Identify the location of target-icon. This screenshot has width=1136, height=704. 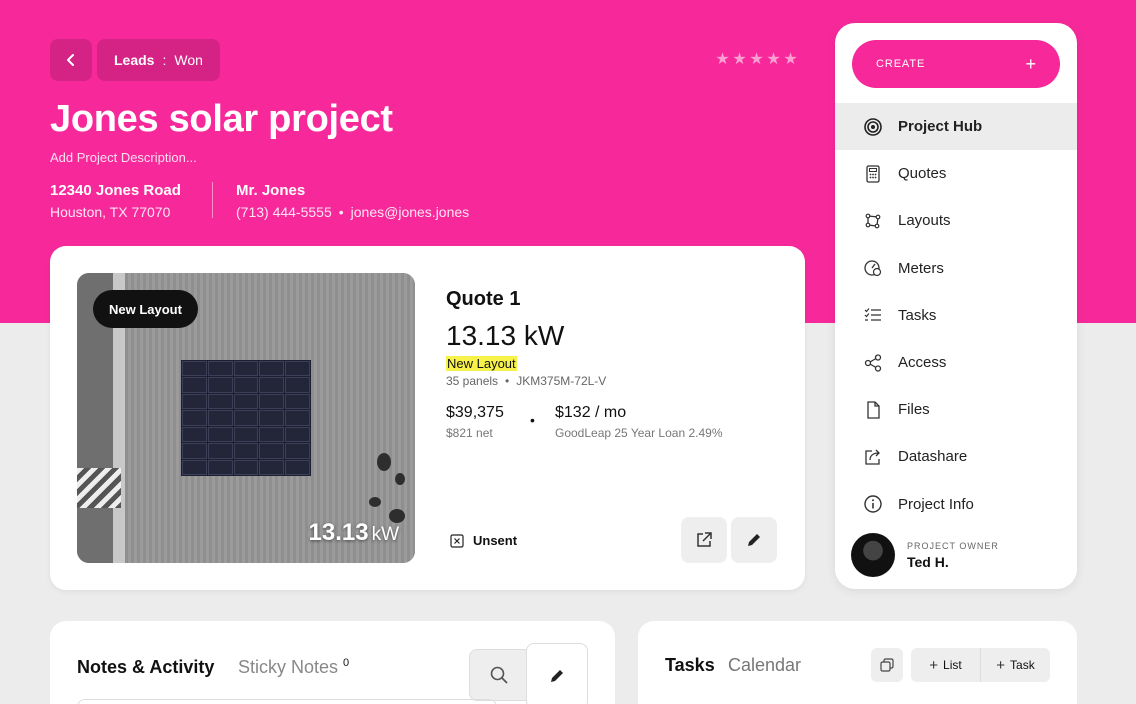
(873, 127).